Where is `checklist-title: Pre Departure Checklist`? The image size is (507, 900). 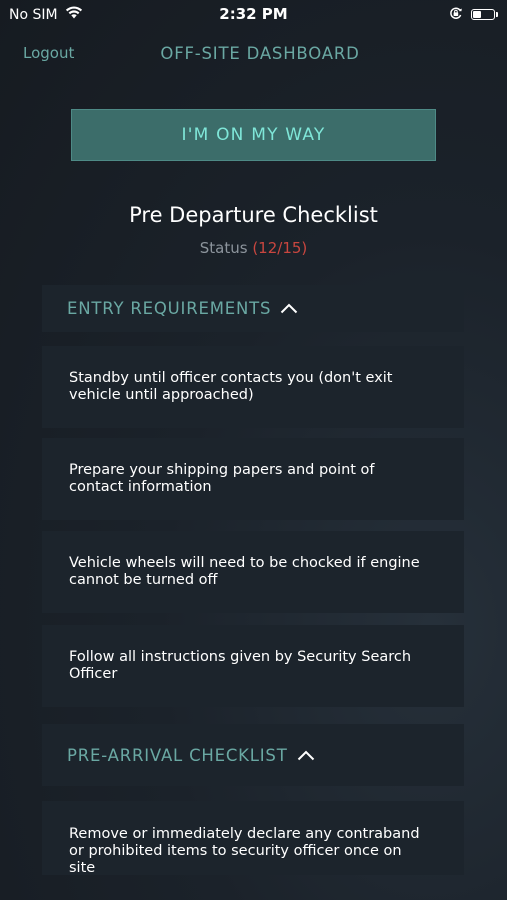 checklist-title: Pre Departure Checklist is located at coordinates (253, 215).